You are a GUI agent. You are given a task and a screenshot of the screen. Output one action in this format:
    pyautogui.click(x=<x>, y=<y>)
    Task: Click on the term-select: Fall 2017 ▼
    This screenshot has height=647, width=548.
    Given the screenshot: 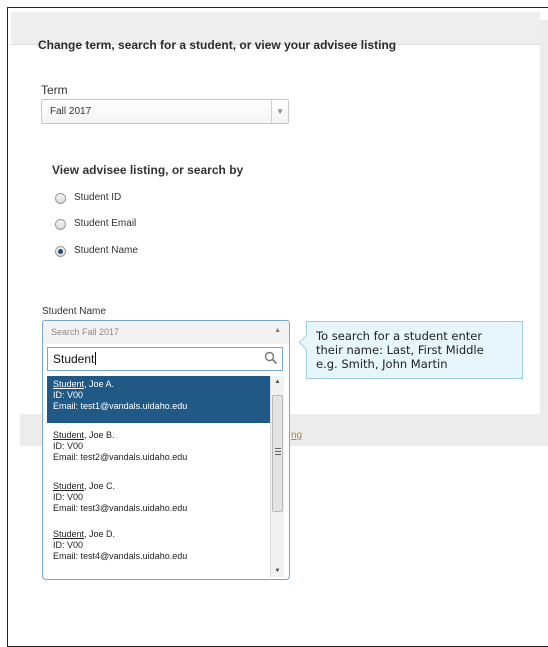 What is the action you would take?
    pyautogui.click(x=165, y=111)
    